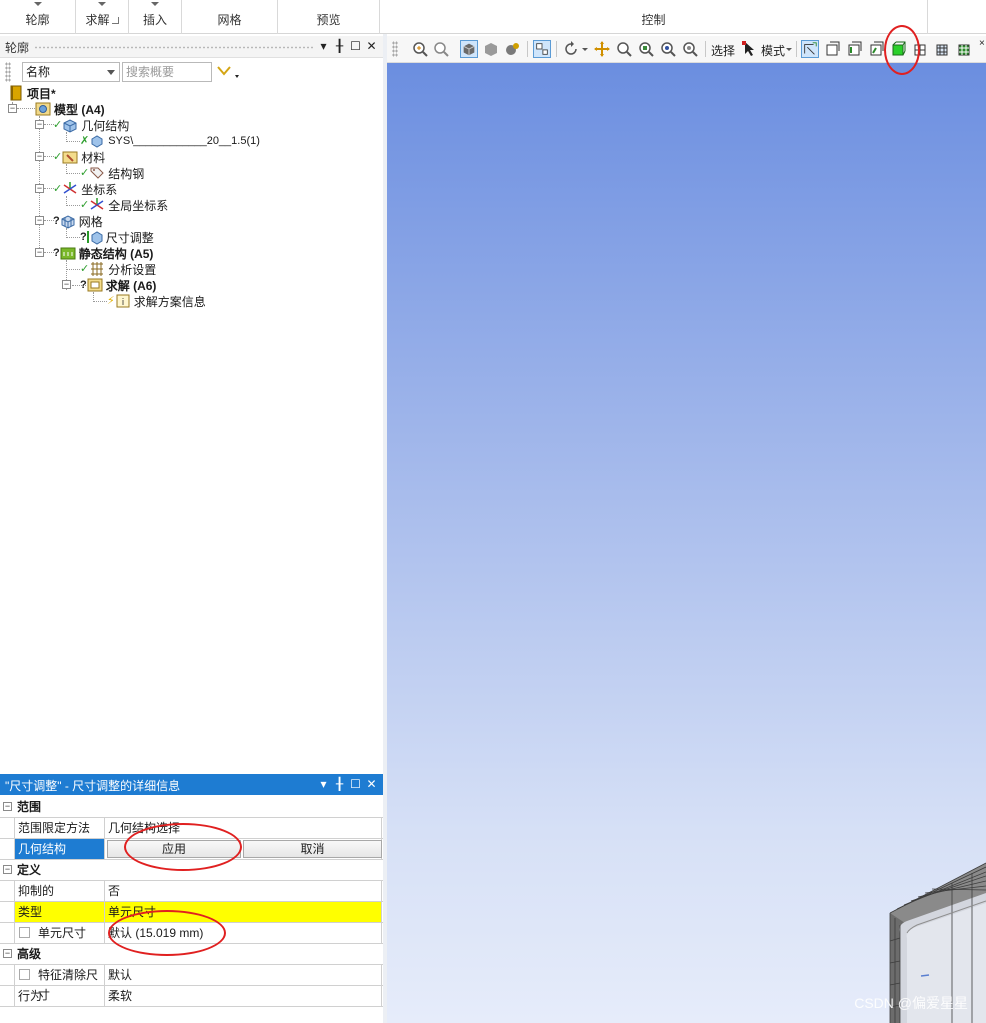 This screenshot has width=986, height=1023. I want to click on tree-item-model: 模型 (A4), so click(70, 109).